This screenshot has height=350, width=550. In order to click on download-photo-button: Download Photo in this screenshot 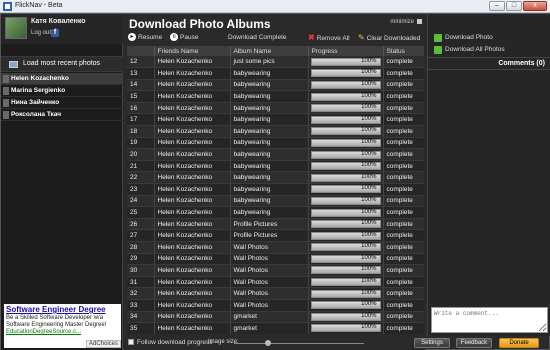, I will do `click(463, 38)`.